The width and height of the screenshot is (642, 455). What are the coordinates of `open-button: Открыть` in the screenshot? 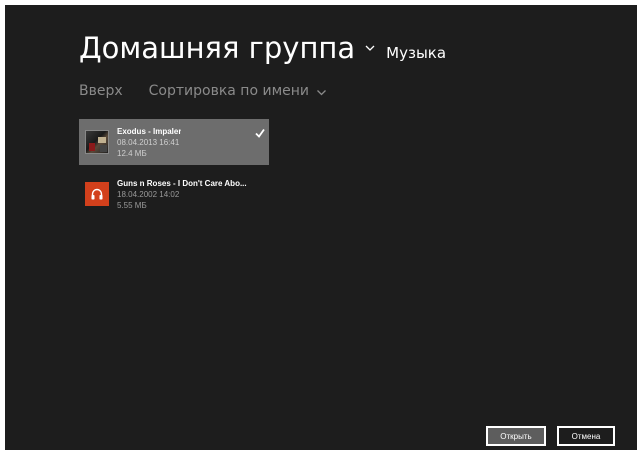 It's located at (516, 436).